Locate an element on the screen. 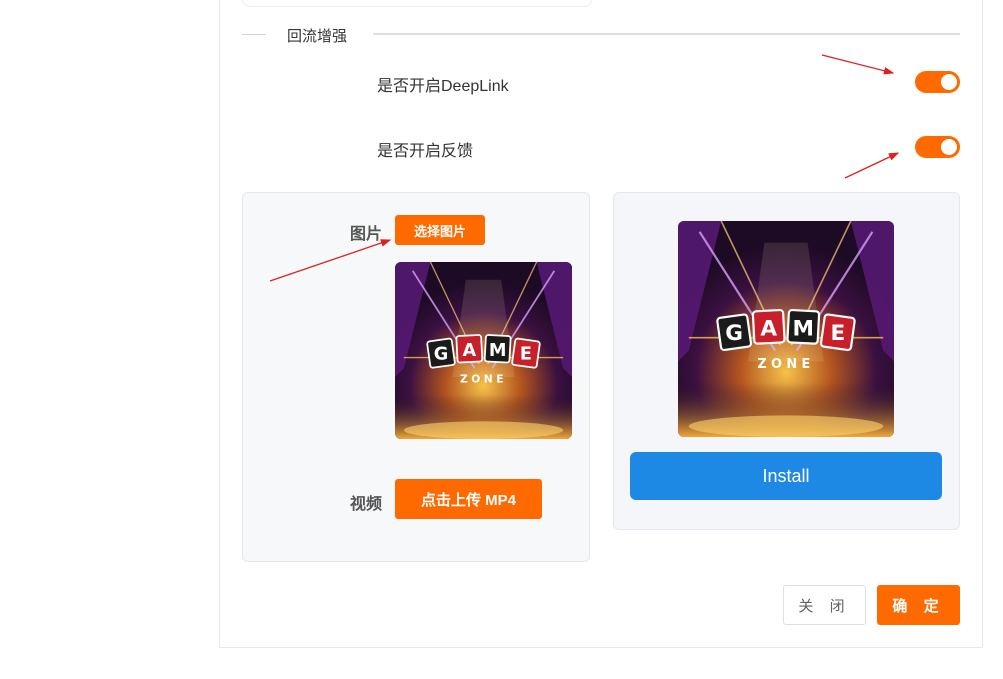 Image resolution: width=1003 pixels, height=679 pixels. deeplink-toggle is located at coordinates (937, 82).